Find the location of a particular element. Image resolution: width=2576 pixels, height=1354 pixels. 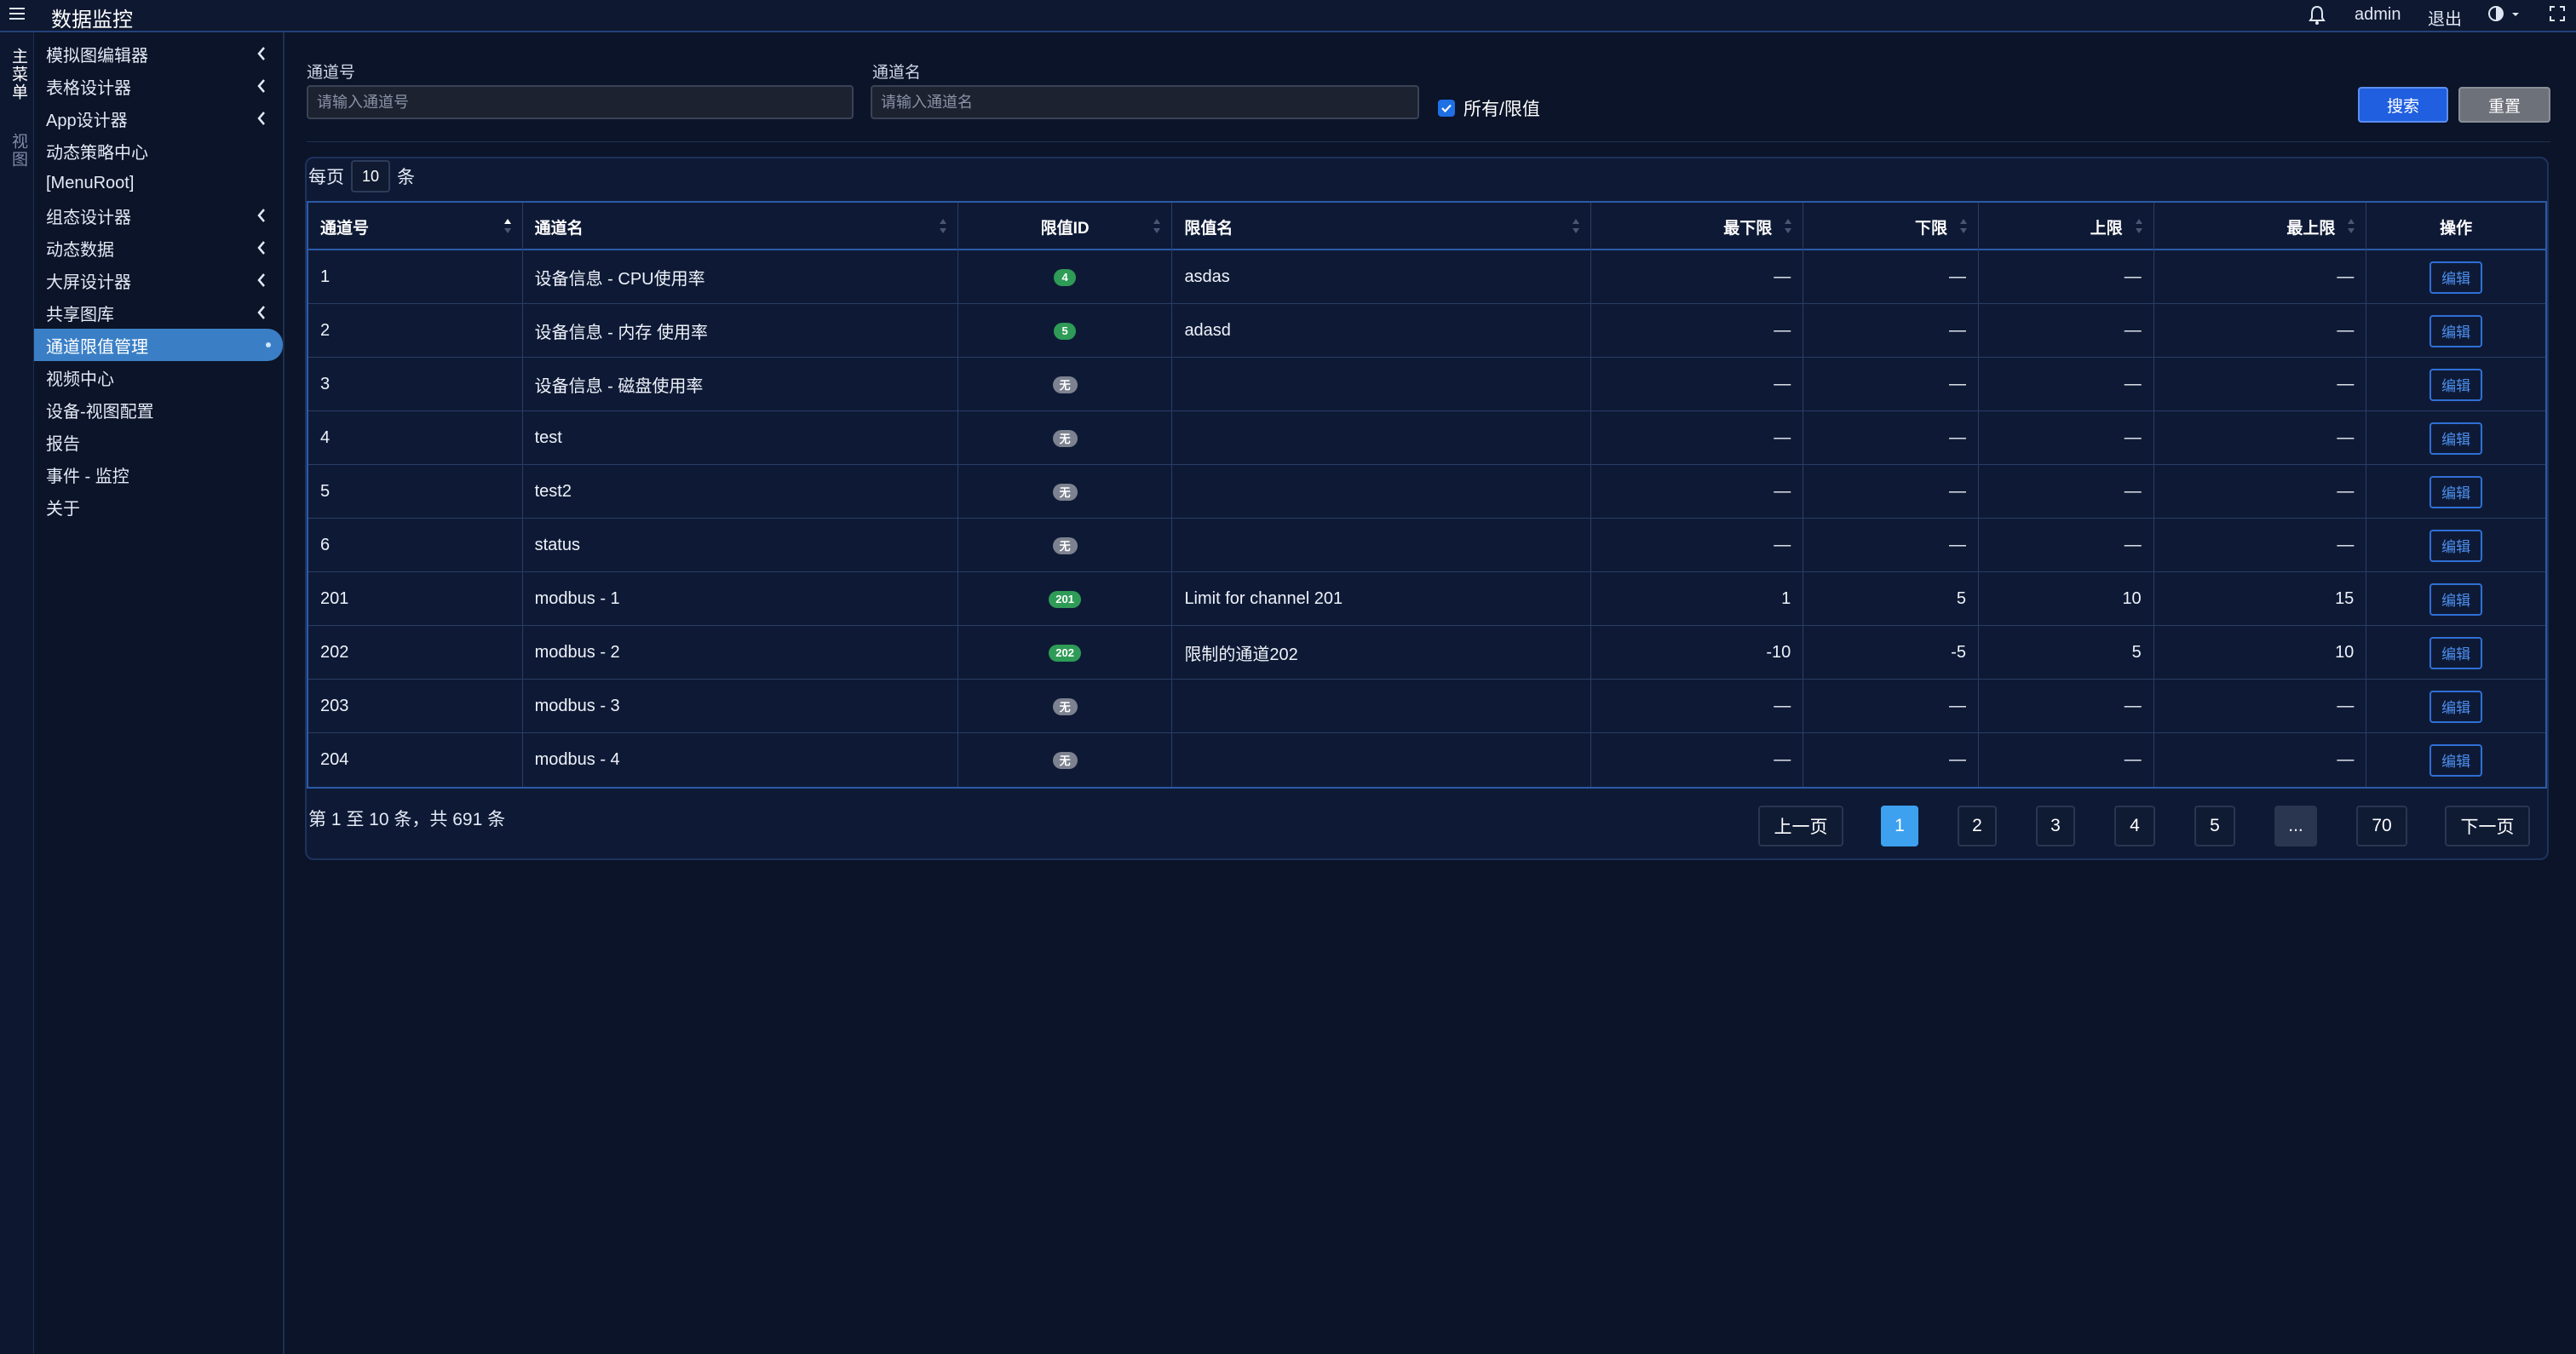

page-button-4: 4 is located at coordinates (2134, 826).